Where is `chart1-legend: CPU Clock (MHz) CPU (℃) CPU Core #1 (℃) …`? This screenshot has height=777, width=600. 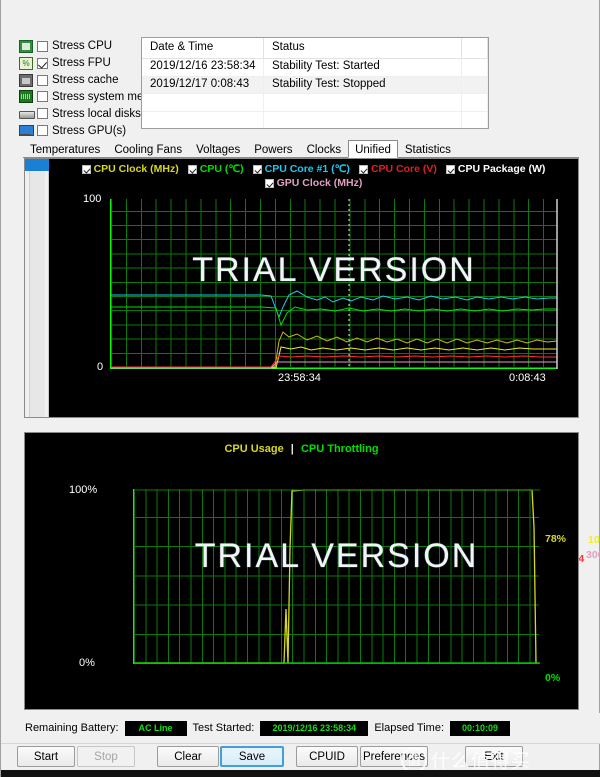
chart1-legend: CPU Clock (MHz) CPU (℃) CPU Core #1 (℃) … is located at coordinates (313, 176).